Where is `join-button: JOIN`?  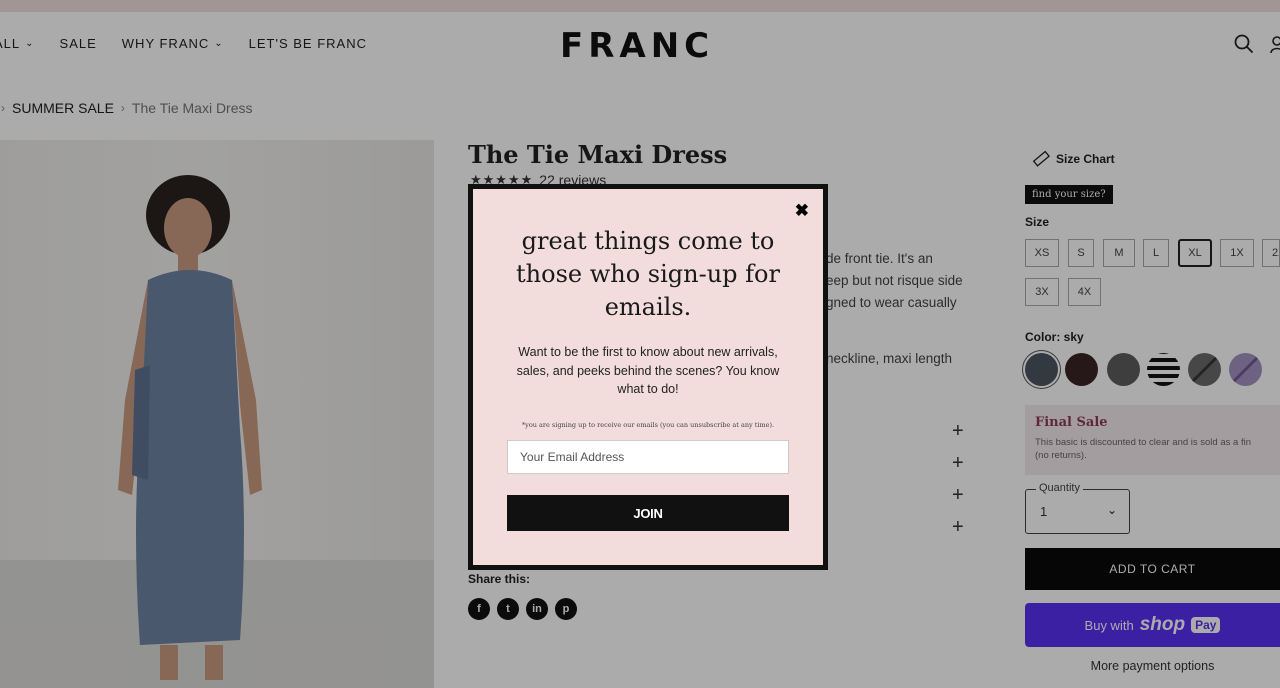
join-button: JOIN is located at coordinates (648, 513).